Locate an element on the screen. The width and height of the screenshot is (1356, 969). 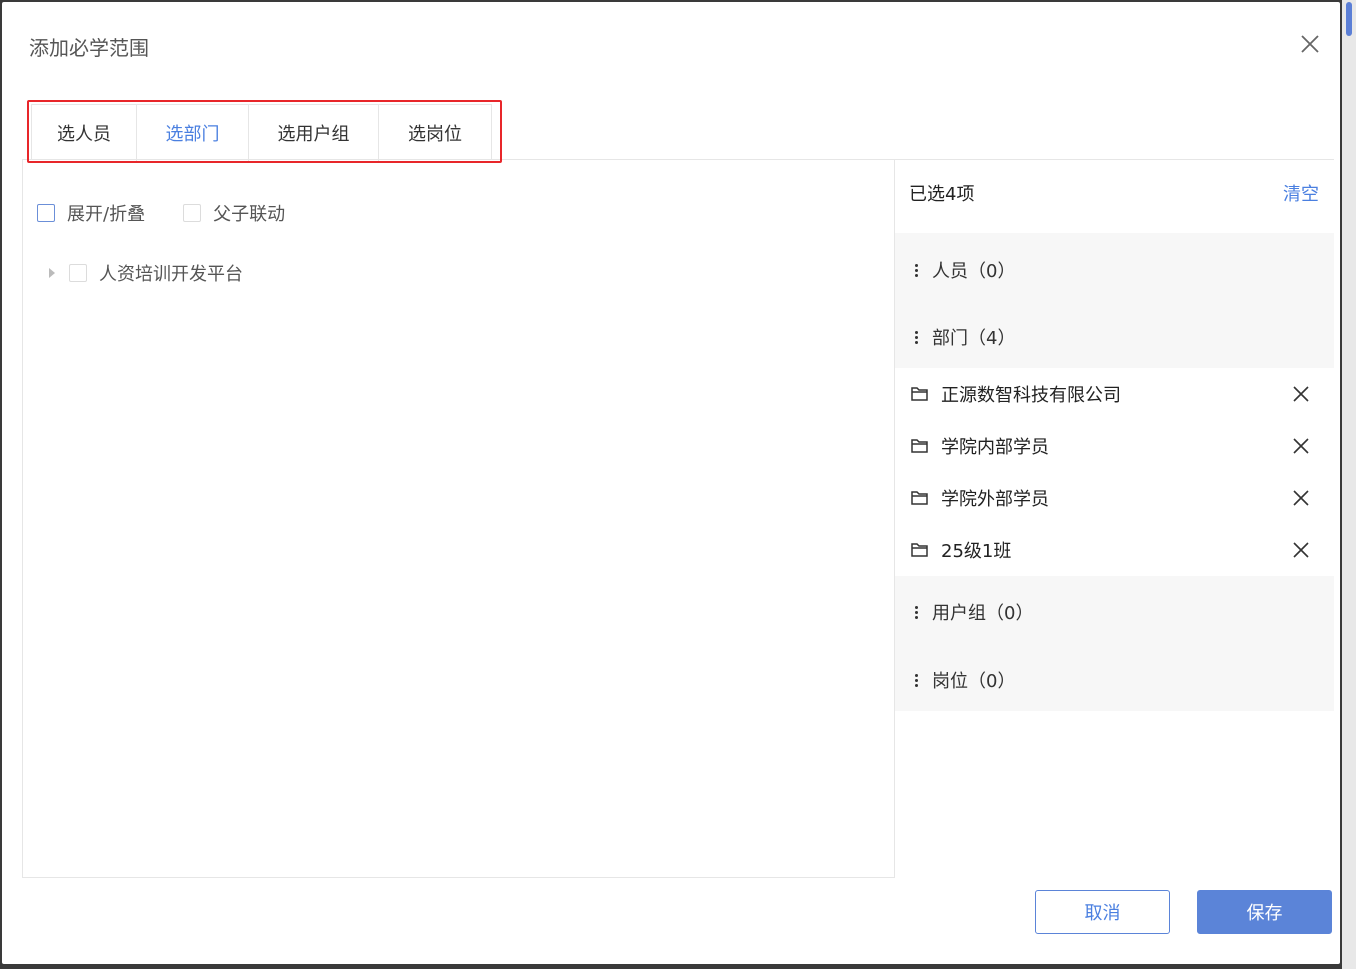
group-positions: 岗位（0） is located at coordinates (965, 680).